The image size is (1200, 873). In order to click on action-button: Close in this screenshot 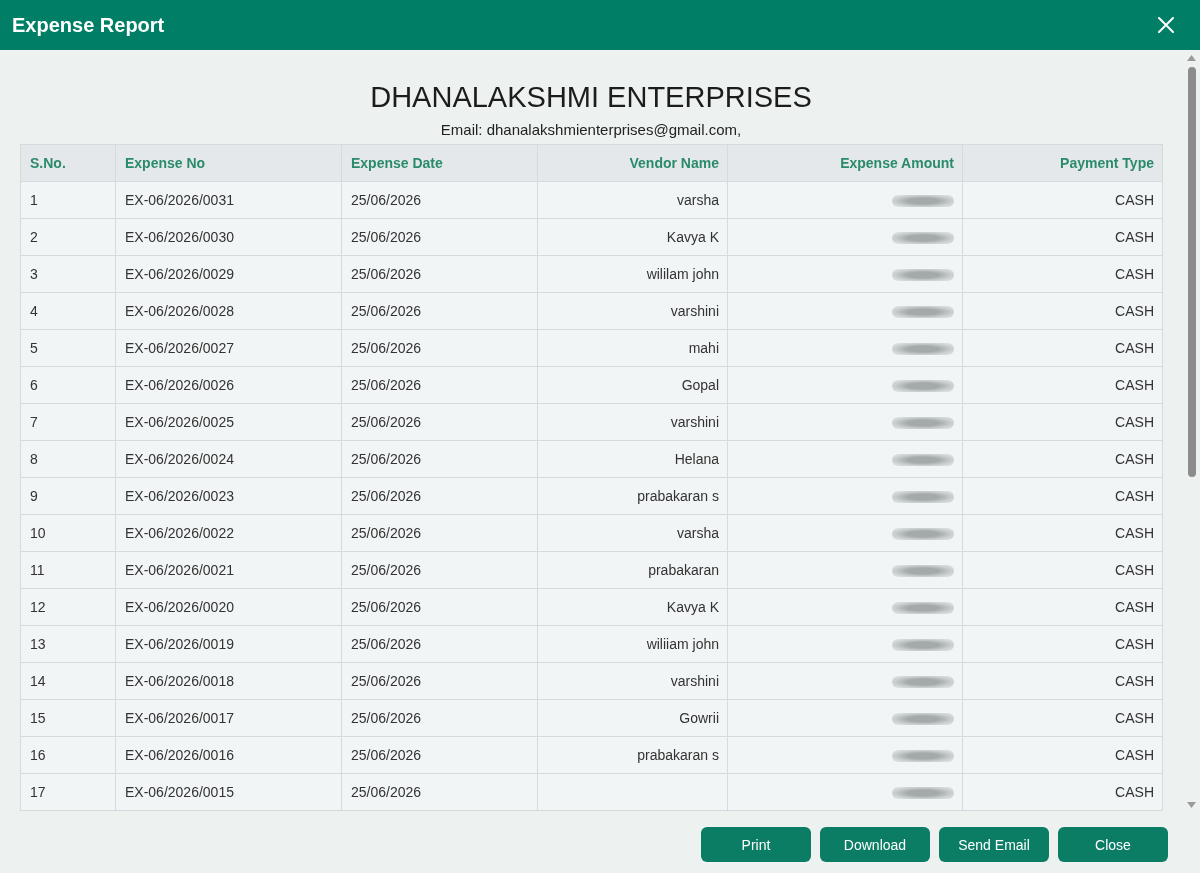, I will do `click(1113, 844)`.